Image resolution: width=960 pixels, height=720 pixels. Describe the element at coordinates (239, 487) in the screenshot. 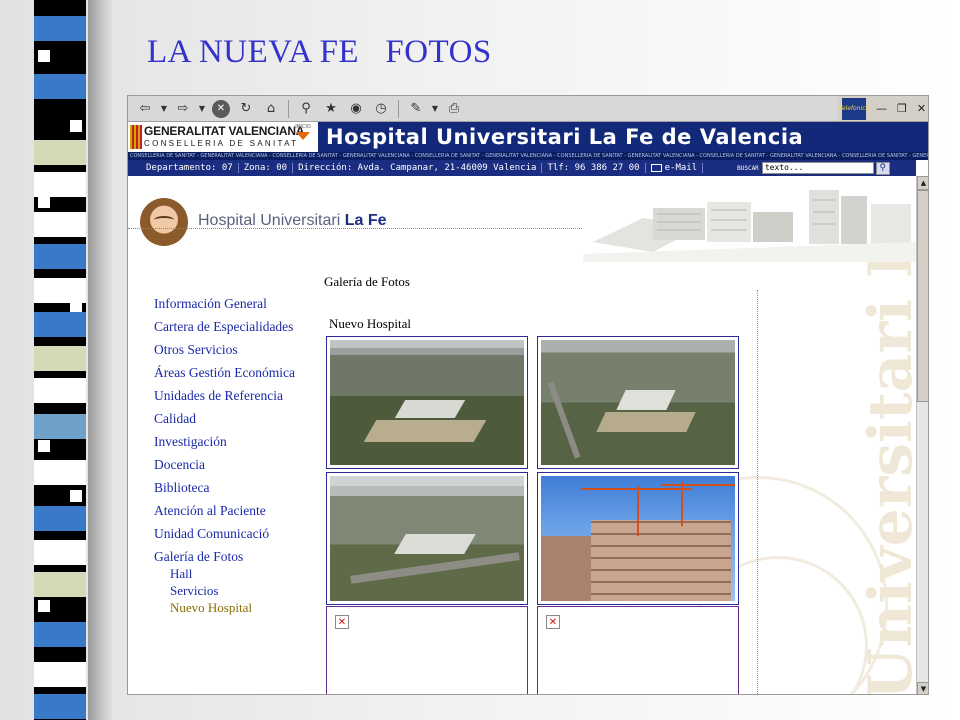

I see `nav-biblioteca: Biblioteca` at that location.